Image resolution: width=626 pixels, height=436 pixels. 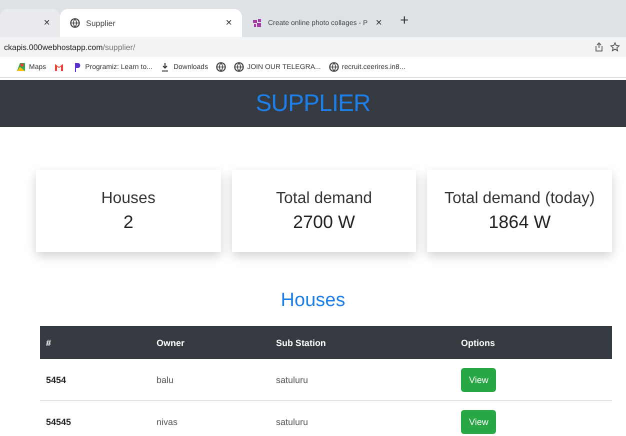 I want to click on programiz-icon, so click(x=77, y=67).